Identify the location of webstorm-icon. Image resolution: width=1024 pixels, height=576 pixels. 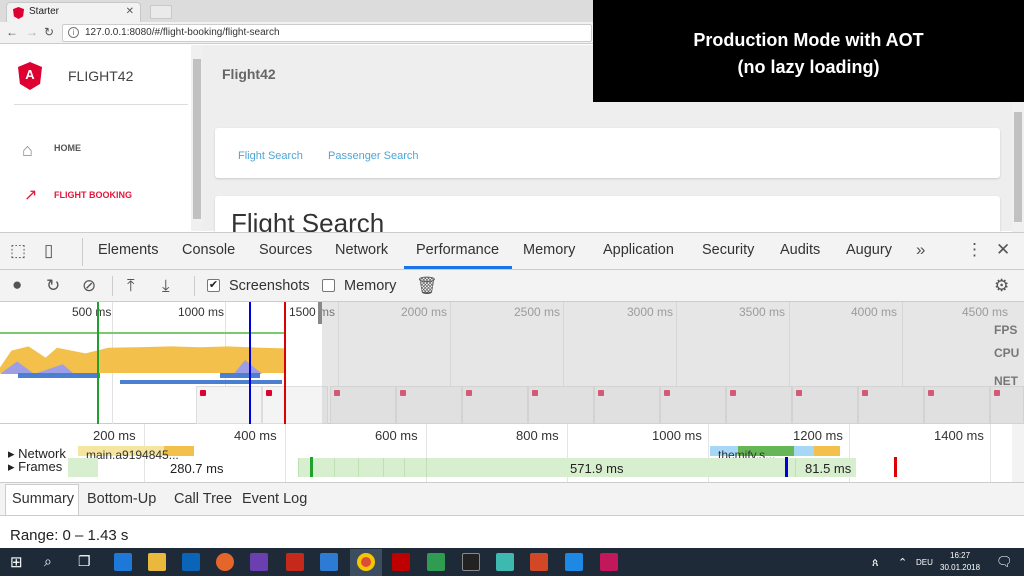
(329, 562).